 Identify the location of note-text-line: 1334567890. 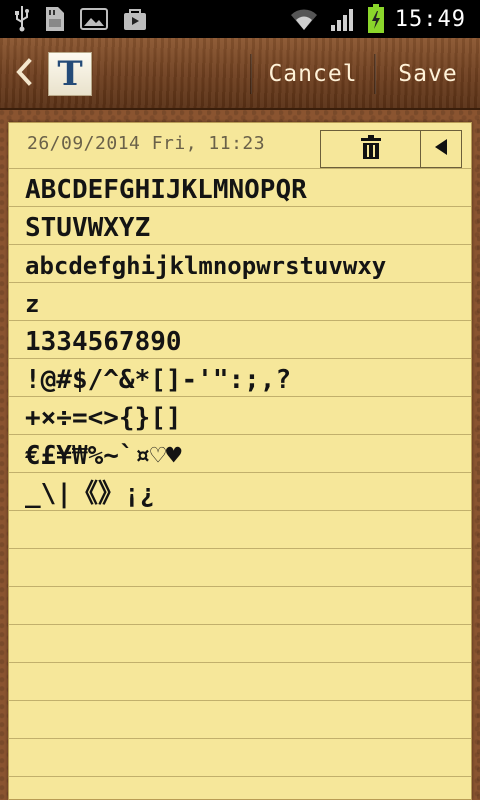
(103, 342).